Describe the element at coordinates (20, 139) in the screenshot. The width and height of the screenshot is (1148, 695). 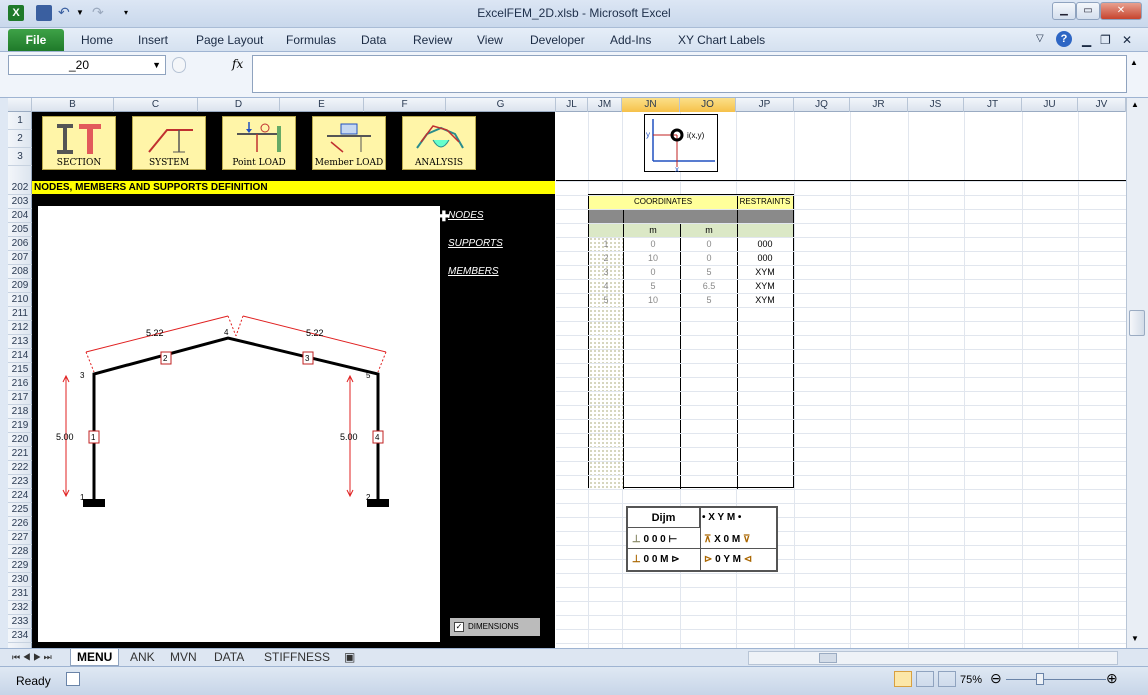
I see `row-header: 2` at that location.